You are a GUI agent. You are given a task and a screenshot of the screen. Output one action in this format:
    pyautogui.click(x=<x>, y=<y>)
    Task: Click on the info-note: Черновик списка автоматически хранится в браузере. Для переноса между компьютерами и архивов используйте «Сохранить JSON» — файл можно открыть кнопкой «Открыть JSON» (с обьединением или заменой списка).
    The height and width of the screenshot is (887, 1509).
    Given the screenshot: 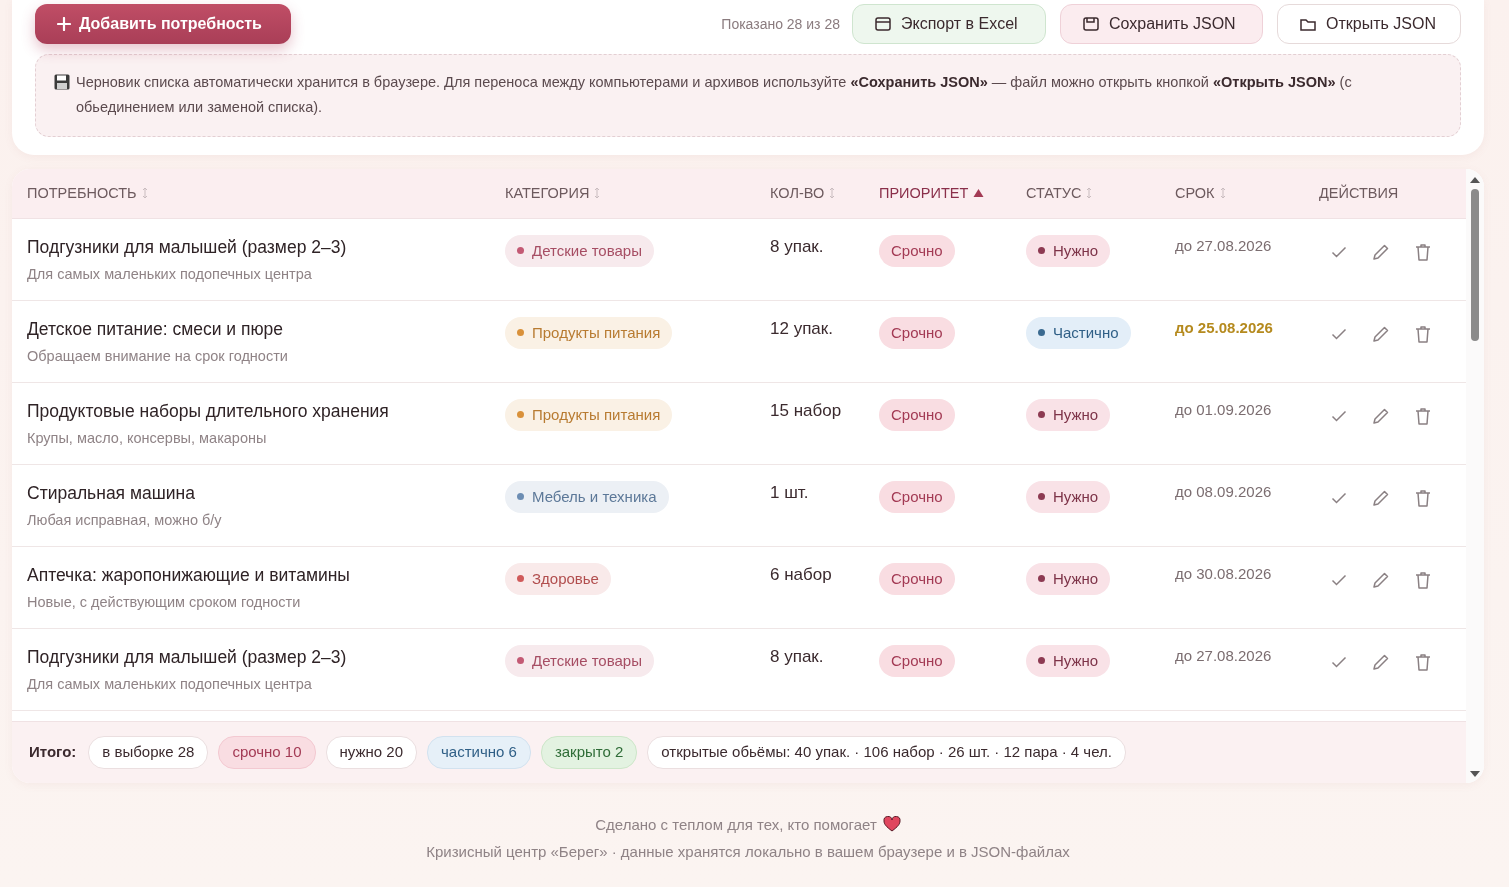 What is the action you would take?
    pyautogui.click(x=714, y=95)
    